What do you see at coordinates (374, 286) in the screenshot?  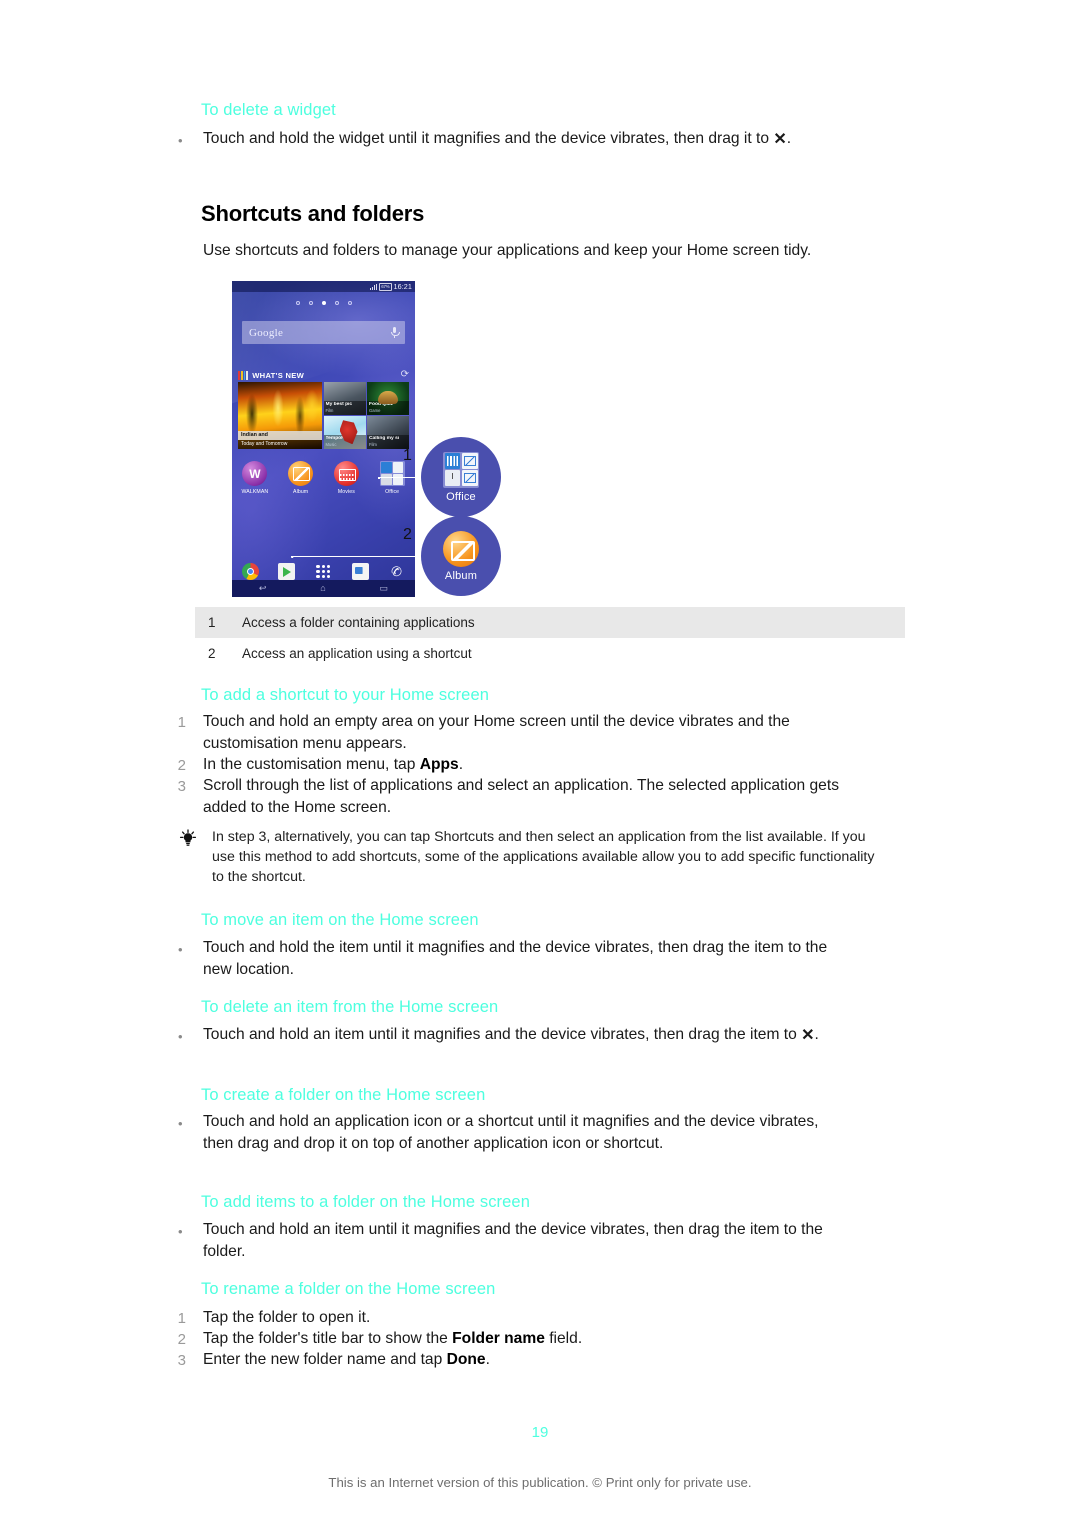 I see `signal-icon` at bounding box center [374, 286].